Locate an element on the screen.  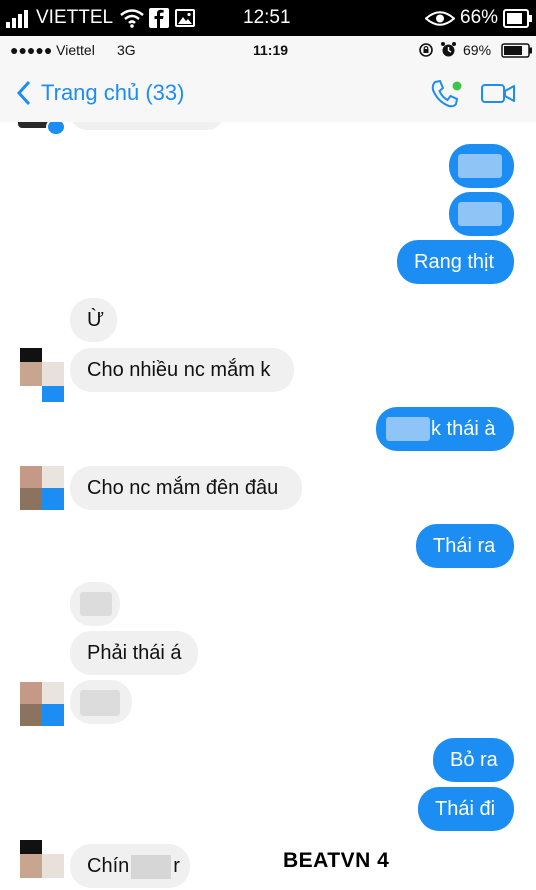
call-icon is located at coordinates (446, 94).